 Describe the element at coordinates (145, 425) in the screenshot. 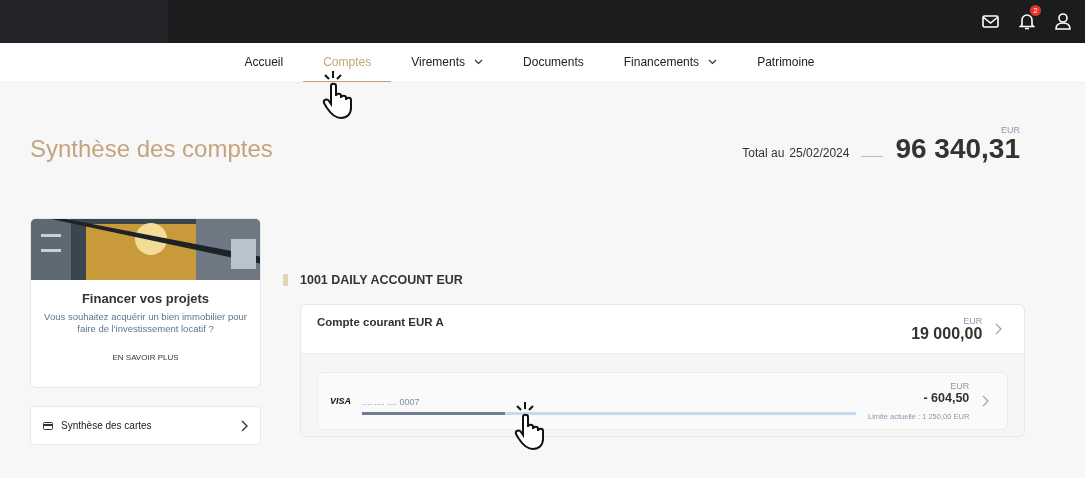

I see `cards-summary-link: Synthèse des cartes` at that location.